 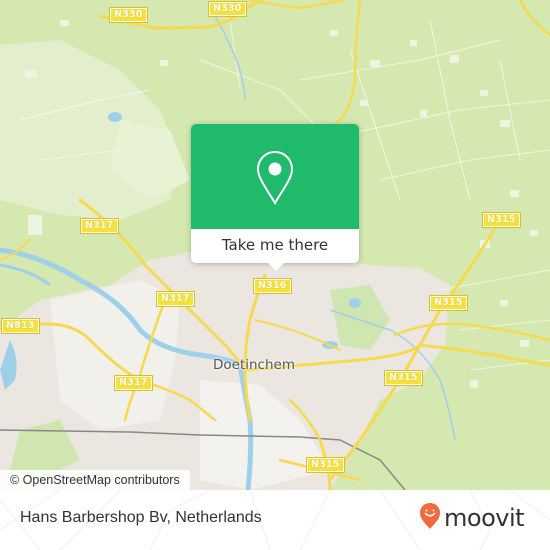 What do you see at coordinates (495, 445) in the screenshot?
I see `forest-area` at bounding box center [495, 445].